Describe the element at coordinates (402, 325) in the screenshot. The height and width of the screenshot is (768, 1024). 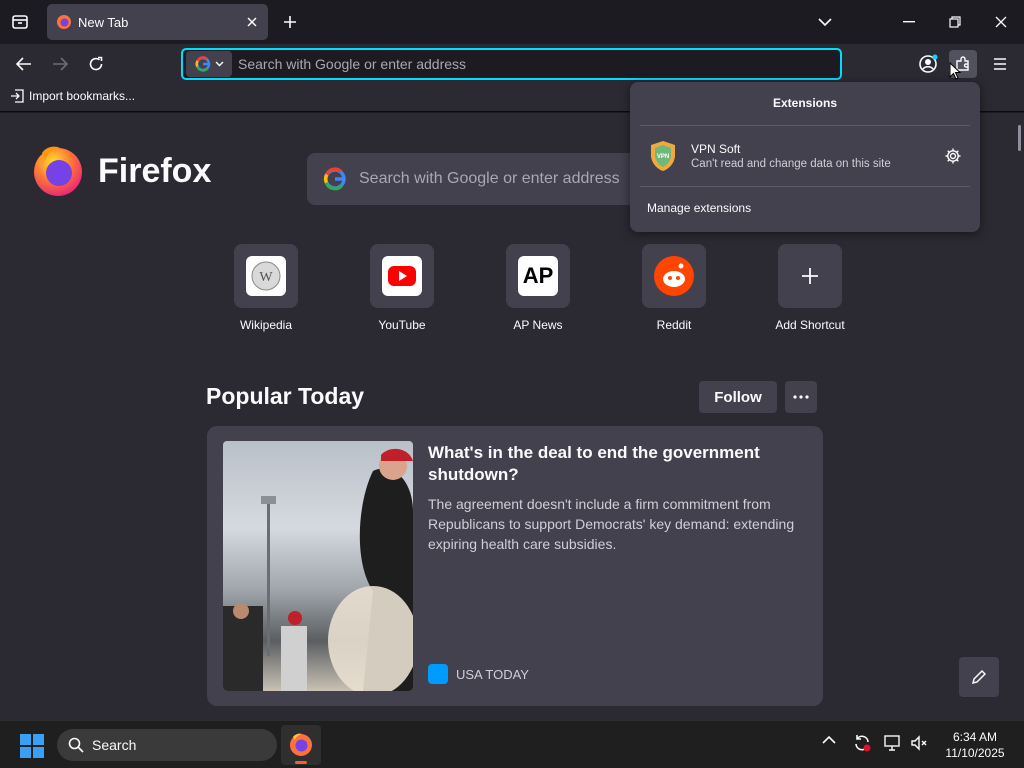
I see `shortcut-label: YouTube` at that location.